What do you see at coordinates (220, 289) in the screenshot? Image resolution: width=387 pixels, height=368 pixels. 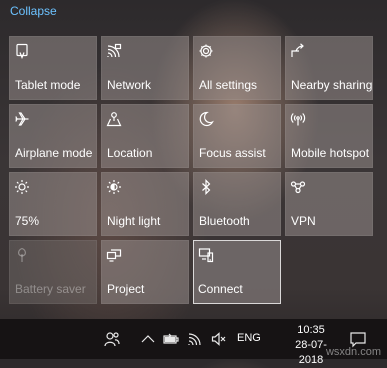 I see `tile-label: Connect` at bounding box center [220, 289].